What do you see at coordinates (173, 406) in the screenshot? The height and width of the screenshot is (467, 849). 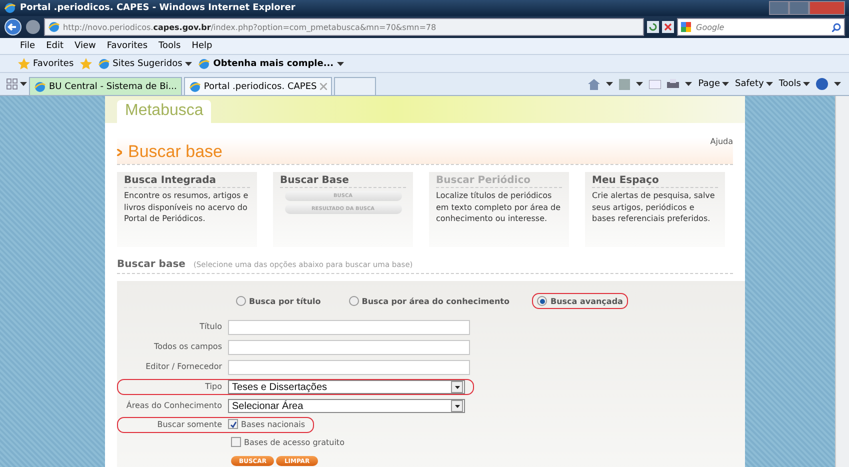 I see `field-label: Áreas do Conhecimento` at bounding box center [173, 406].